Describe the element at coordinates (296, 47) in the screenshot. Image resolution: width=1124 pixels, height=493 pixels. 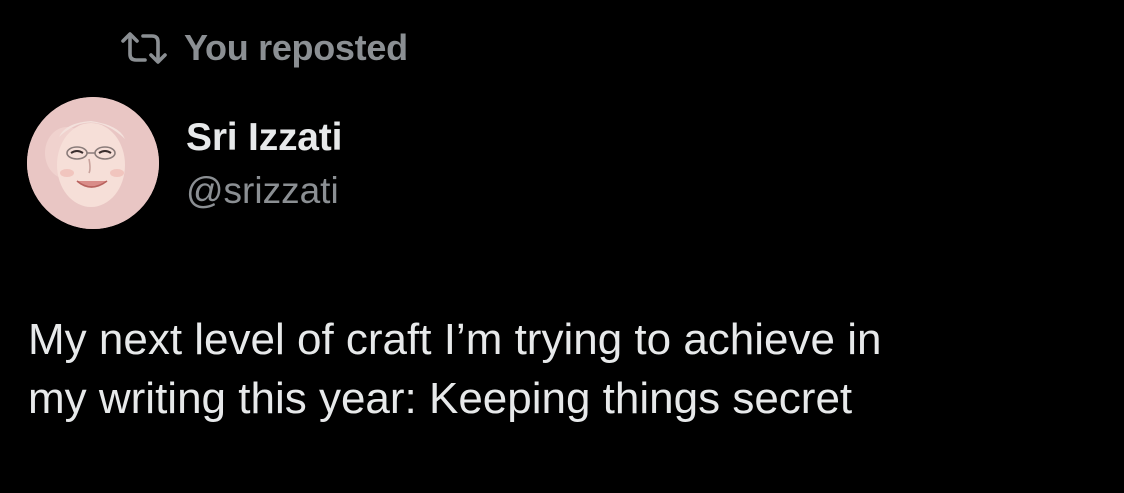
I see `repost-label: You reposted` at that location.